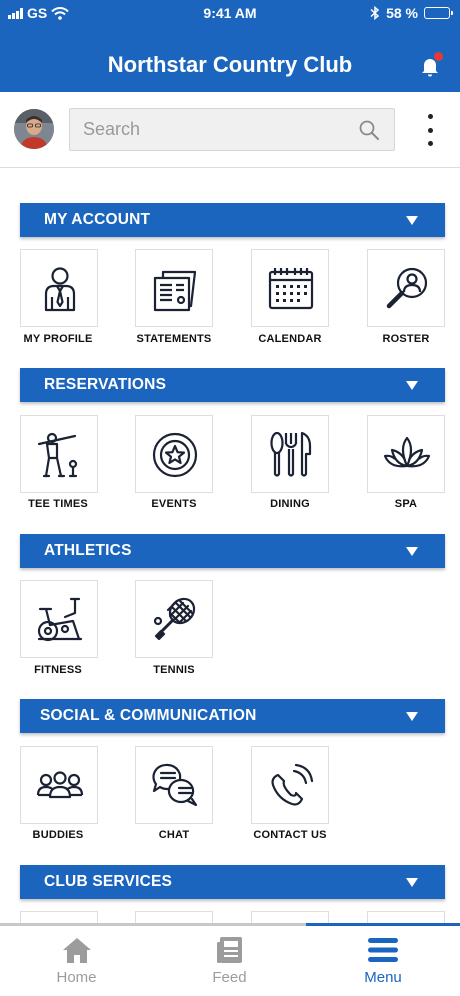 The height and width of the screenshot is (996, 460). I want to click on tile-chat, so click(174, 785).